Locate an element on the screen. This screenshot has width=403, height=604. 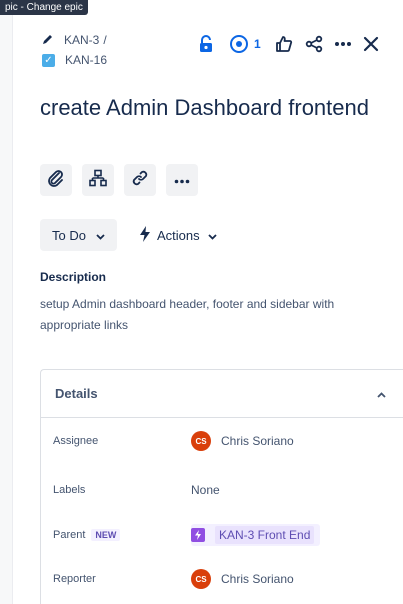
issue-actions-bar: 1 is located at coordinates (288, 44).